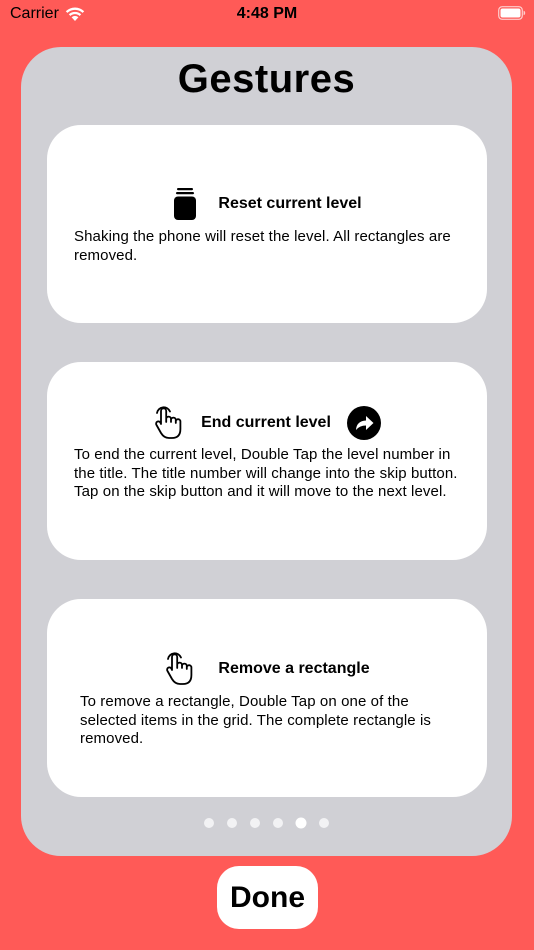 The image size is (534, 950). Describe the element at coordinates (266, 79) in the screenshot. I see `panel-title: Gestures` at that location.